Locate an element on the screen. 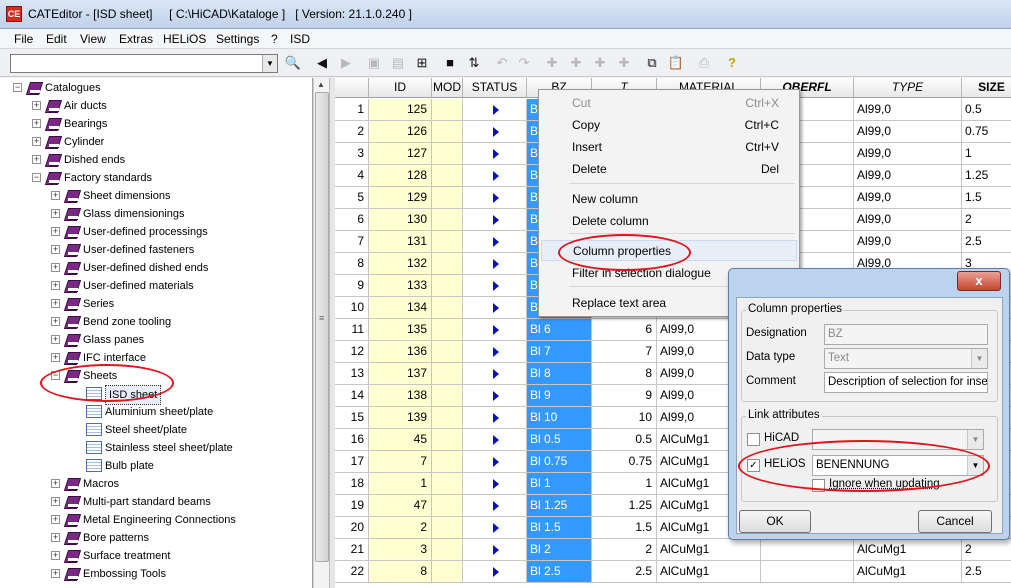  tree-node: Bulb plate is located at coordinates (156, 466).